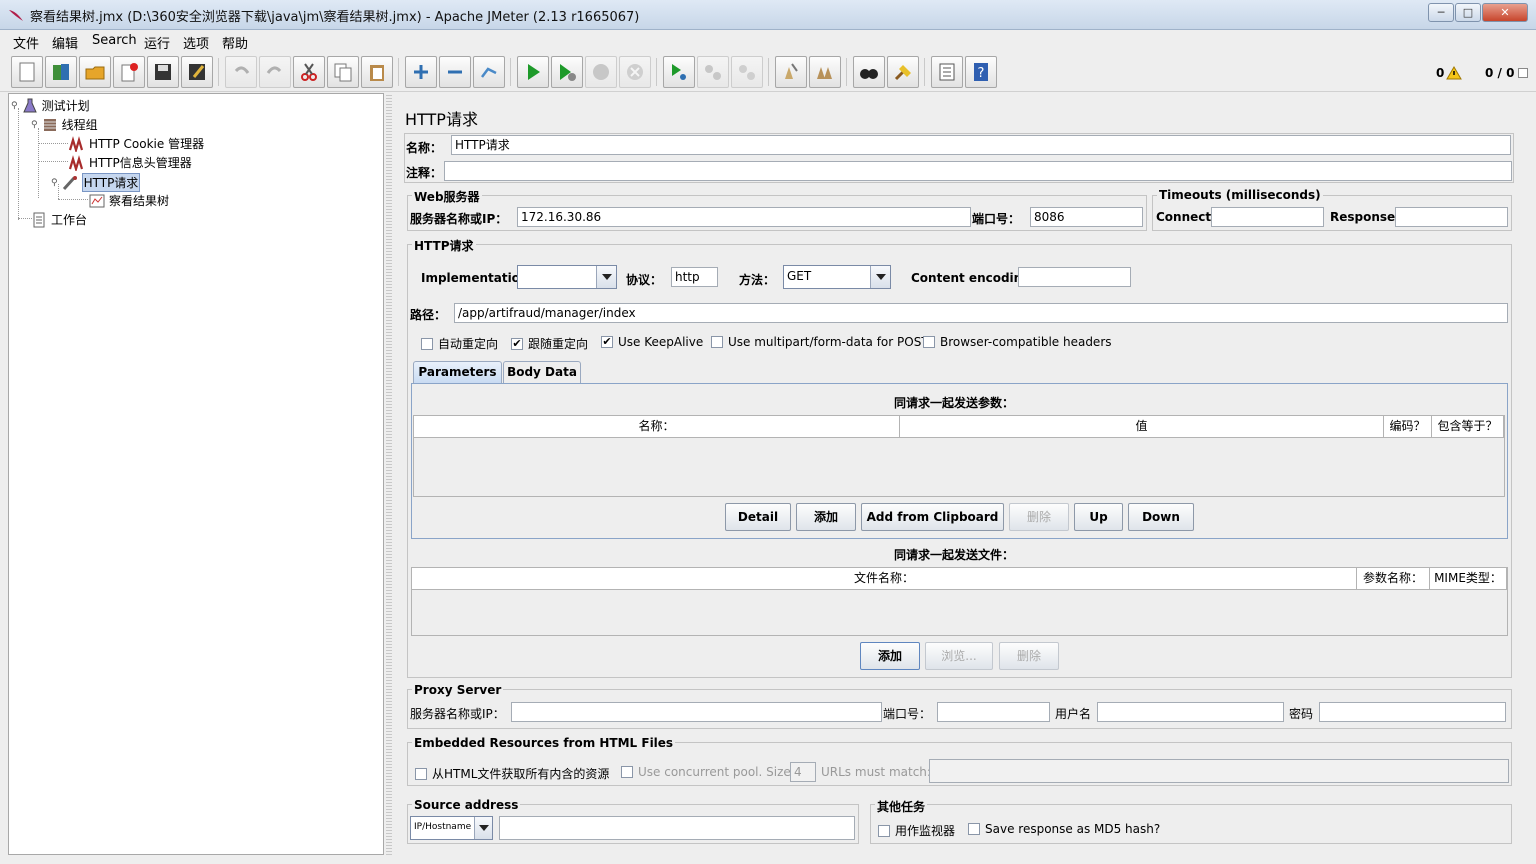 The height and width of the screenshot is (864, 1536). Describe the element at coordinates (157, 42) in the screenshot. I see `menu-run: 运行` at that location.